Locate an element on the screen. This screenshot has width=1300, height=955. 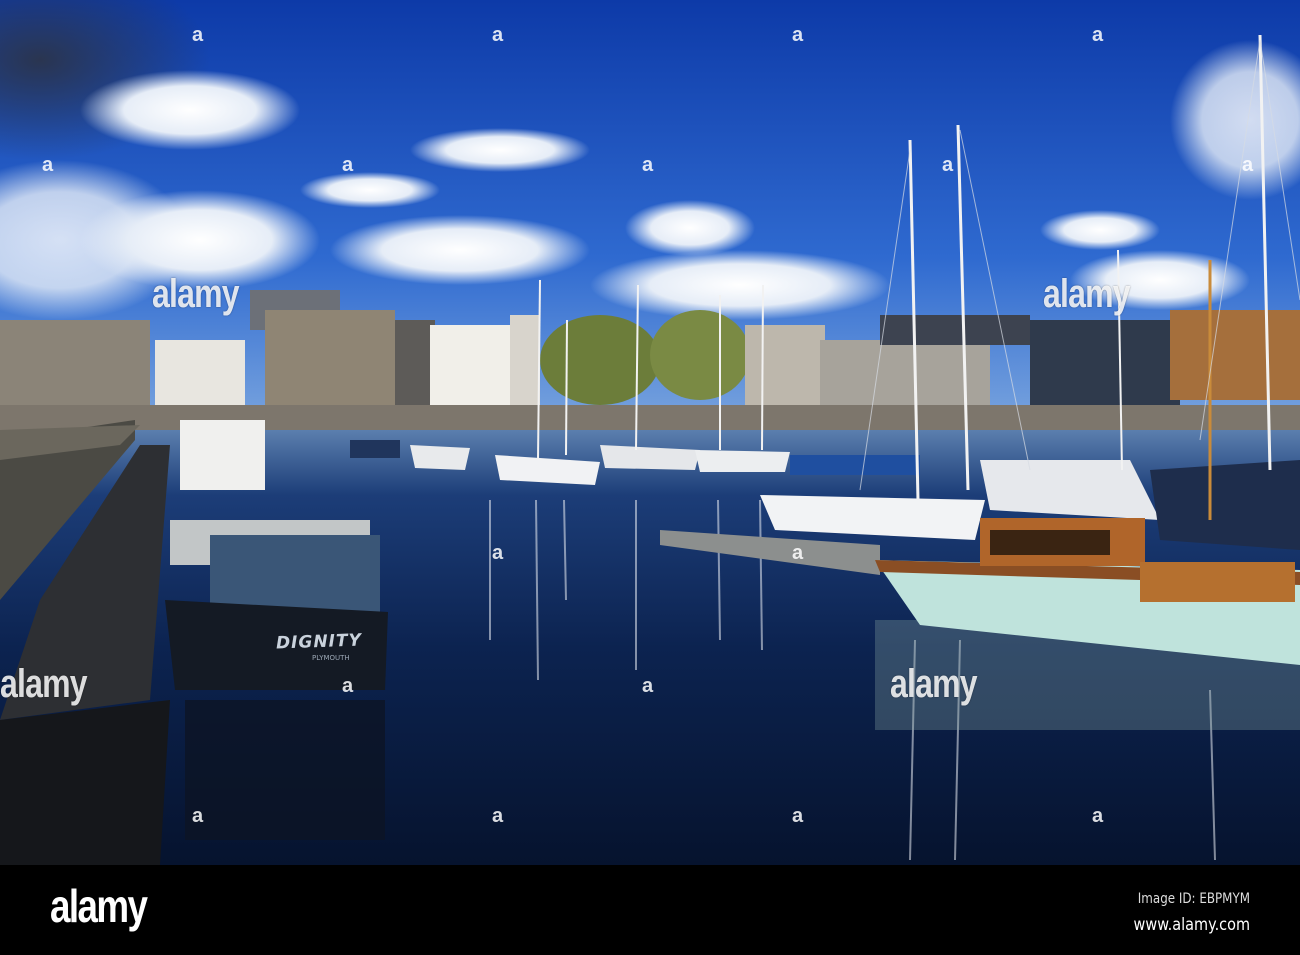
website-label: www.alamy.com is located at coordinates (1191, 925).